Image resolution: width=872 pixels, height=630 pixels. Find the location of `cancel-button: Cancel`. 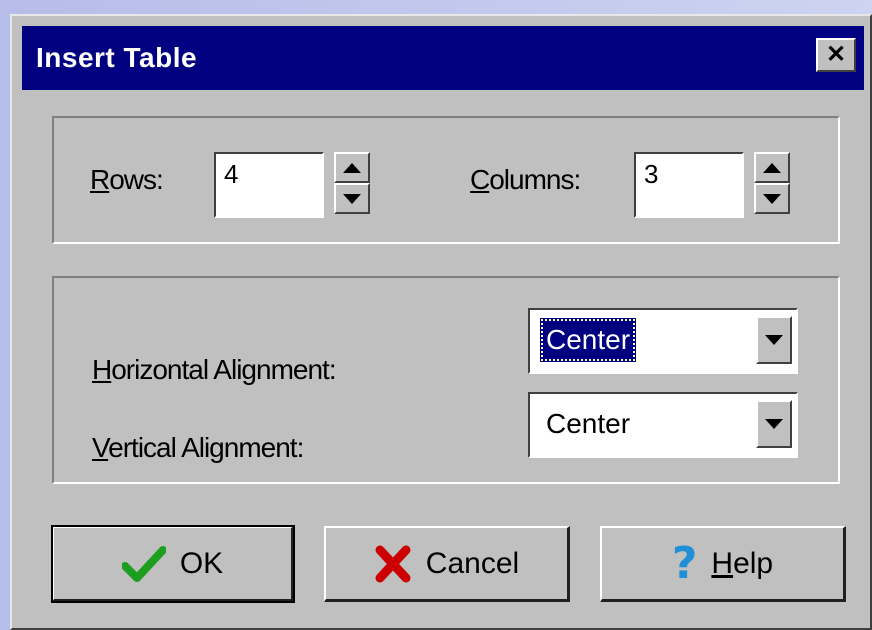

cancel-button: Cancel is located at coordinates (447, 564).